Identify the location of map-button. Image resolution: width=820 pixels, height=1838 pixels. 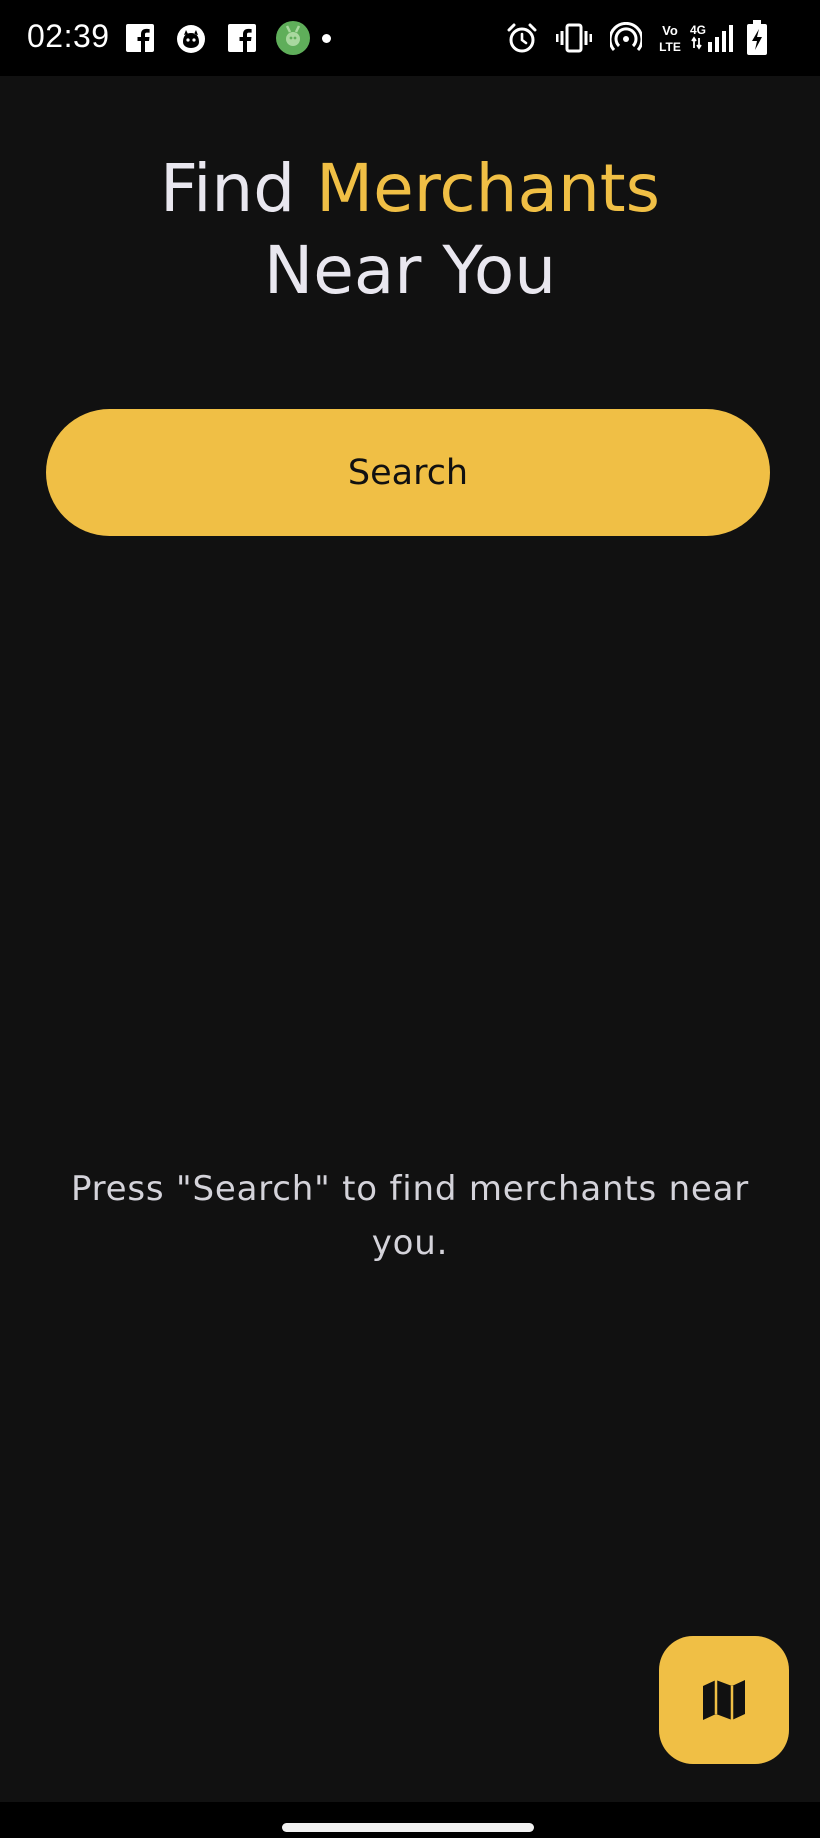
(724, 1700).